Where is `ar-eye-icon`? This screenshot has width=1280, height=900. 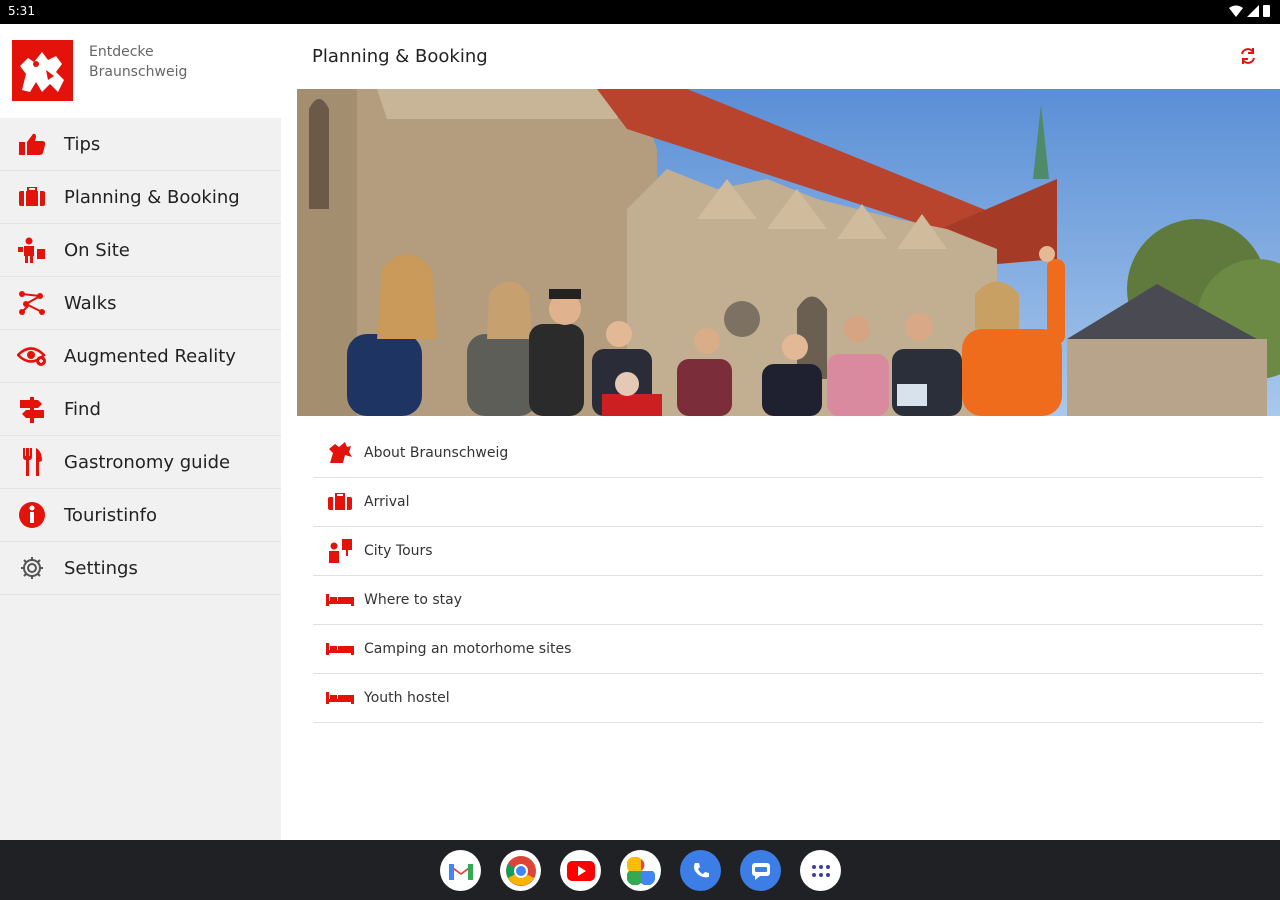
ar-eye-icon is located at coordinates (32, 356).